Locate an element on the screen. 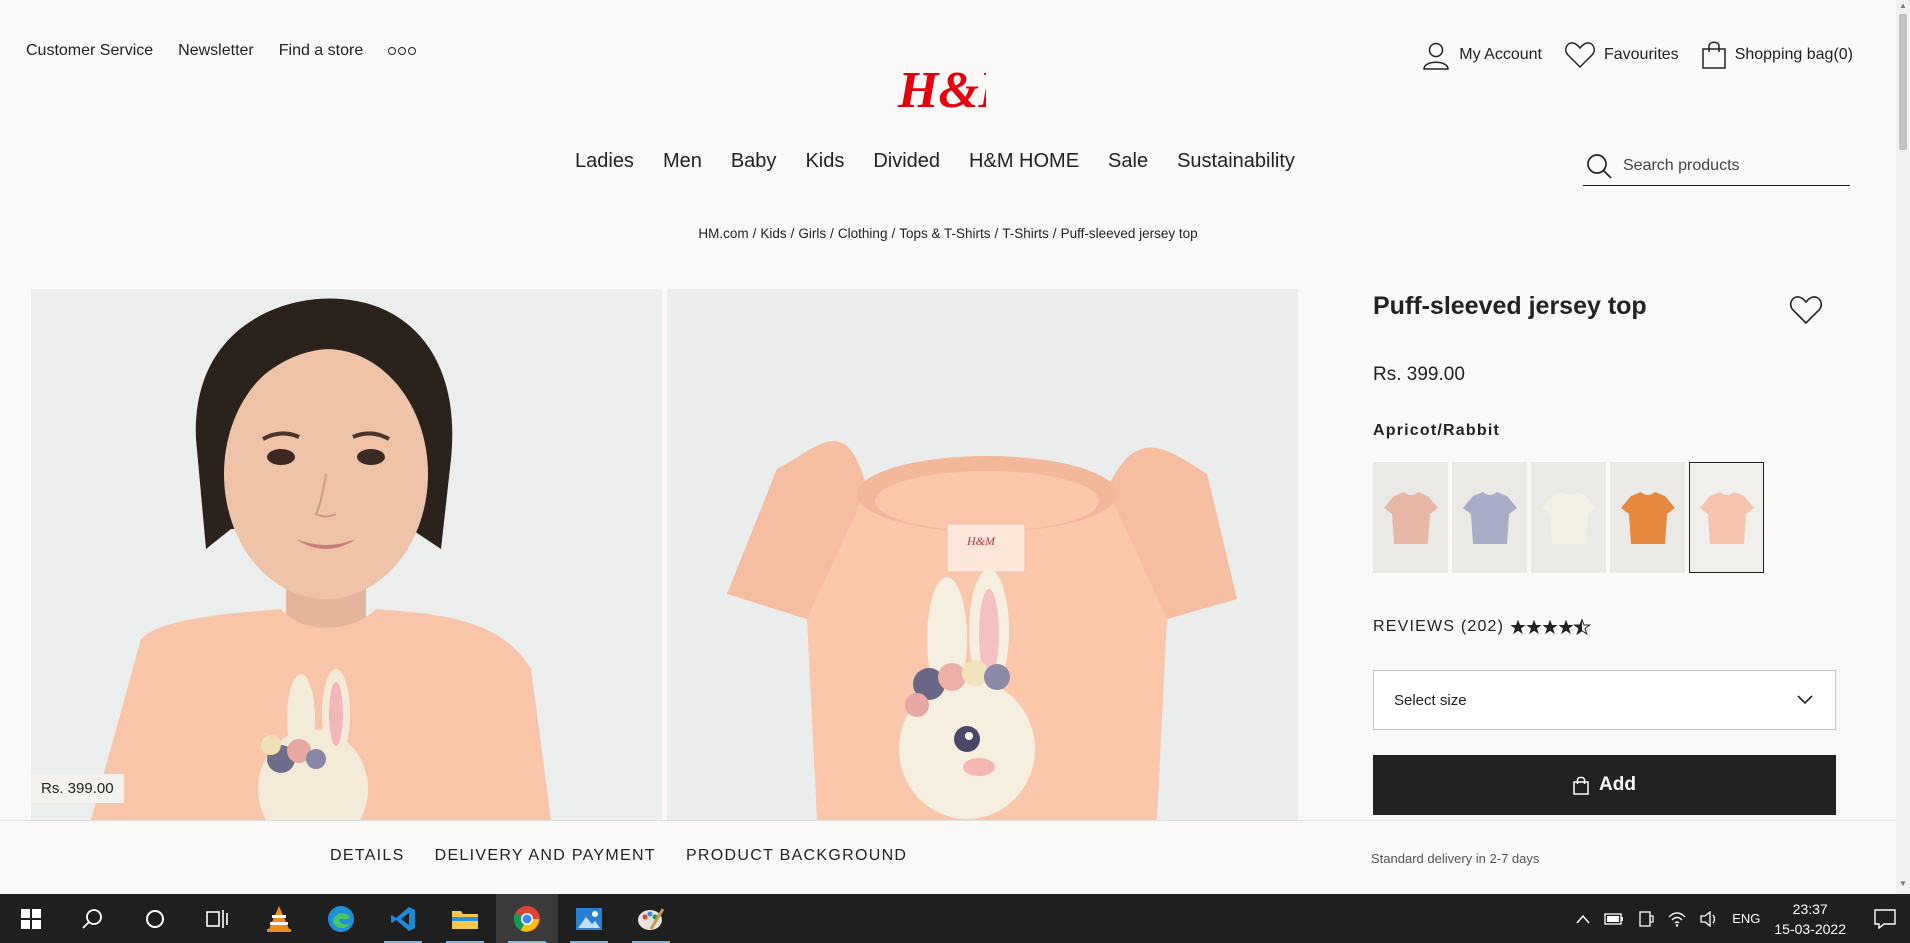 The height and width of the screenshot is (943, 1910). size-select-label: Select size is located at coordinates (1430, 700).